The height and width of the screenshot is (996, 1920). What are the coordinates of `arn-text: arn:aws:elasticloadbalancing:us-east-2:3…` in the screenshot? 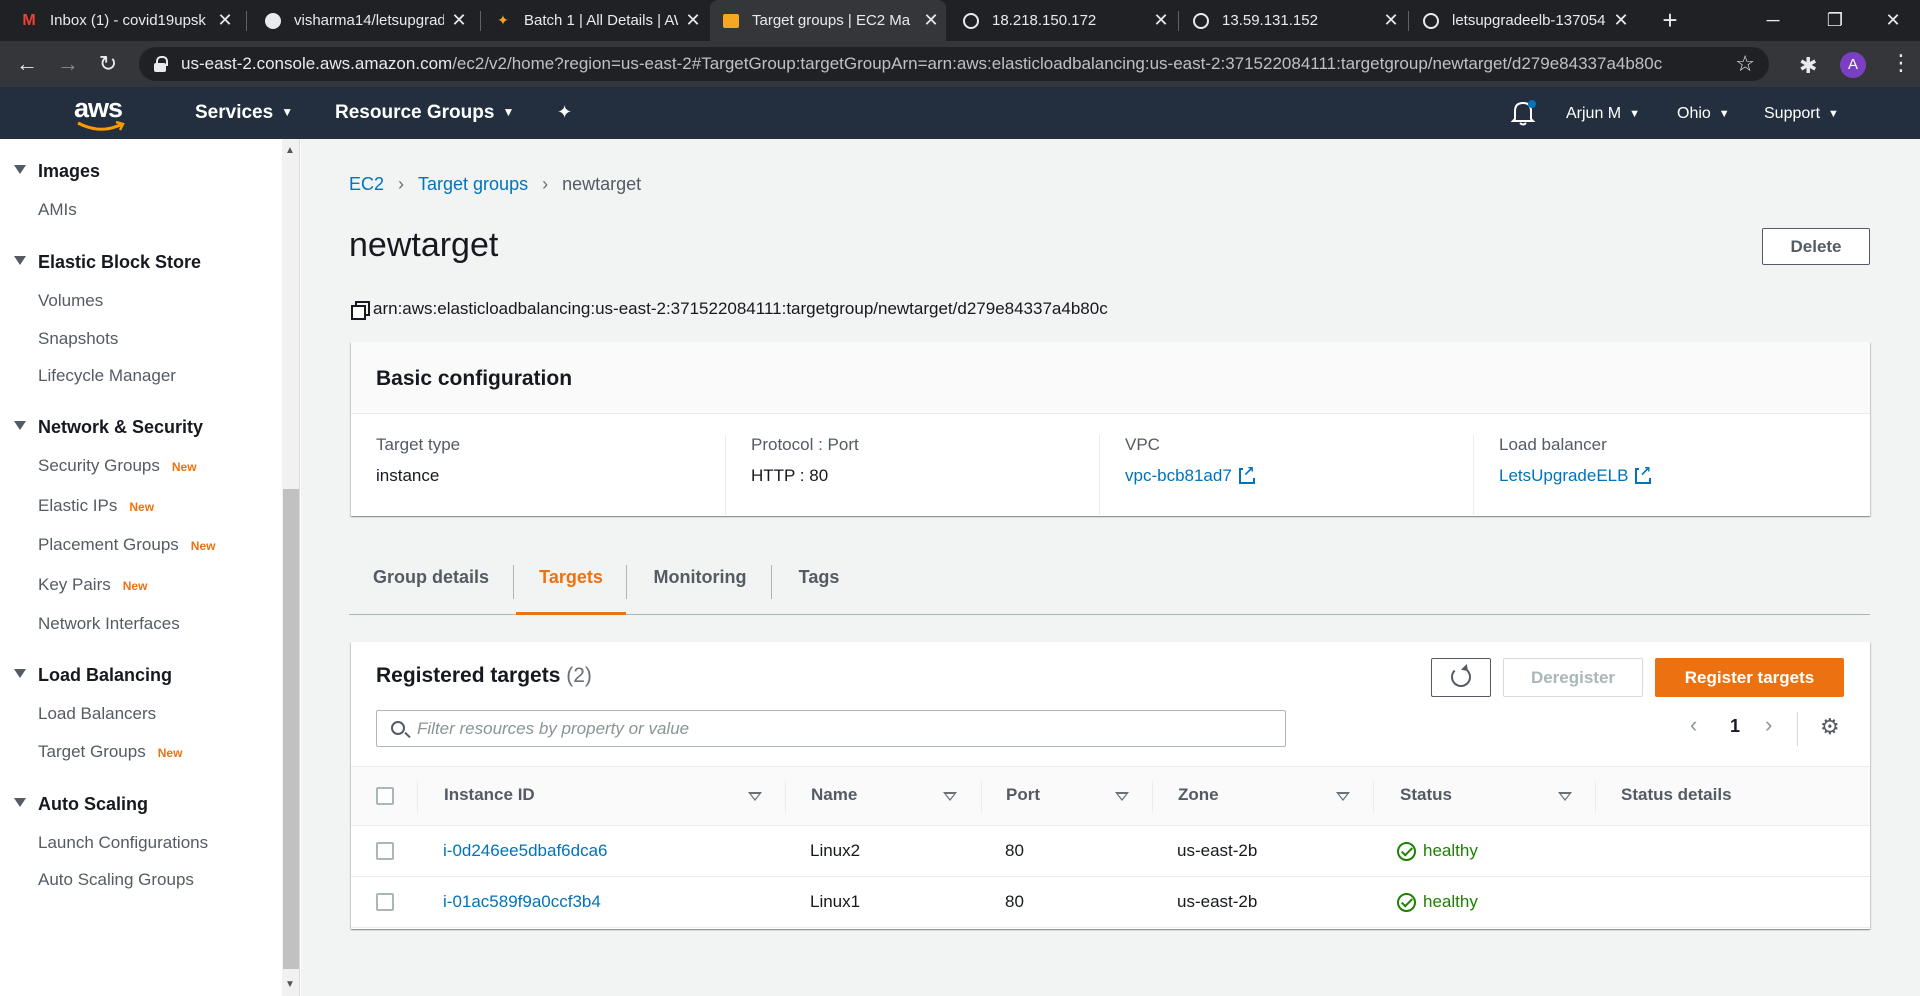 It's located at (740, 308).